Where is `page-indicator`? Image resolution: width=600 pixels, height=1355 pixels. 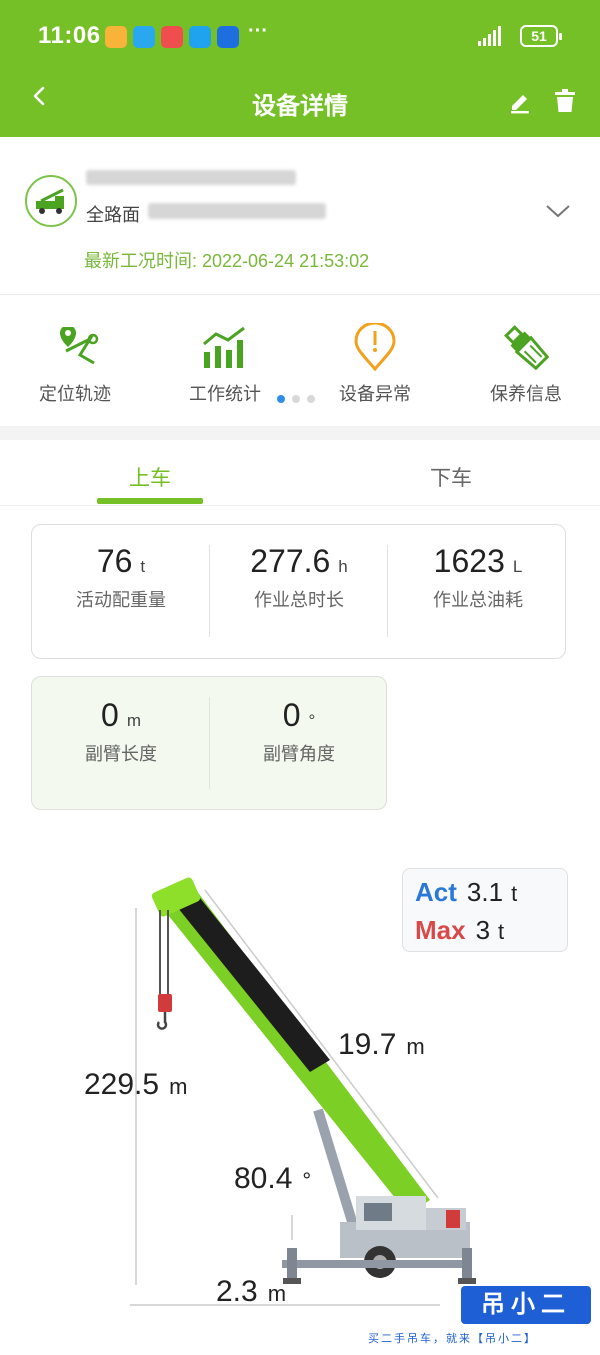
page-indicator is located at coordinates (296, 399).